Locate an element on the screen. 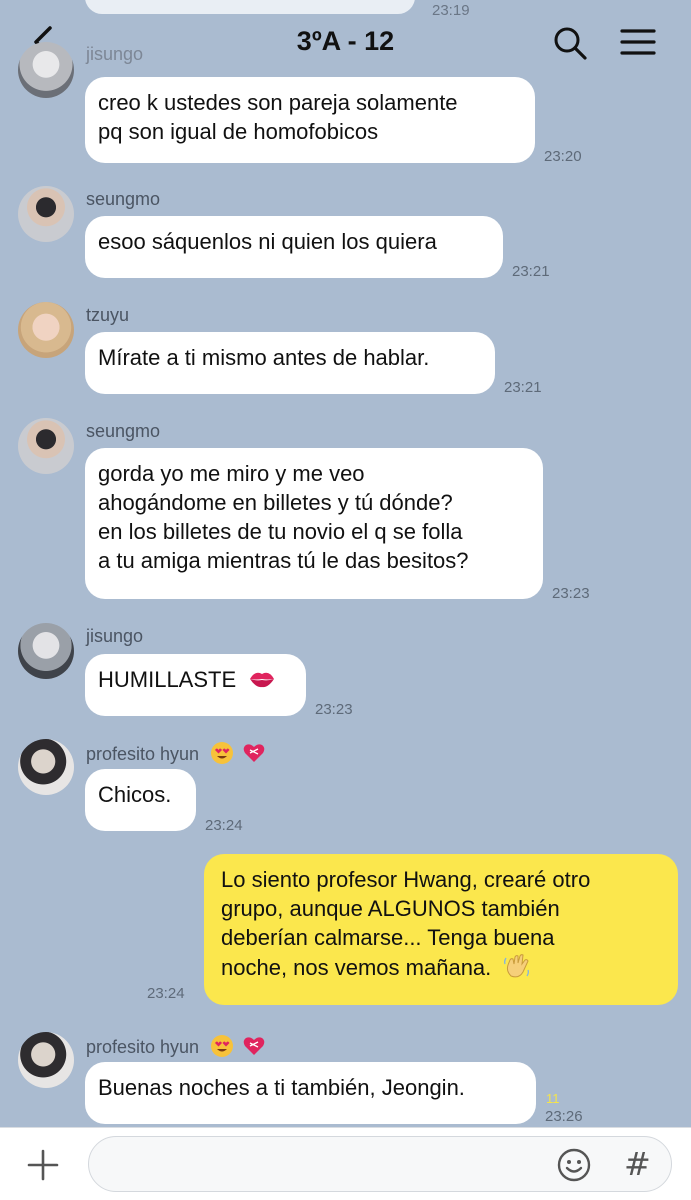 The image size is (691, 1200). input-bar: # is located at coordinates (345, 1163).